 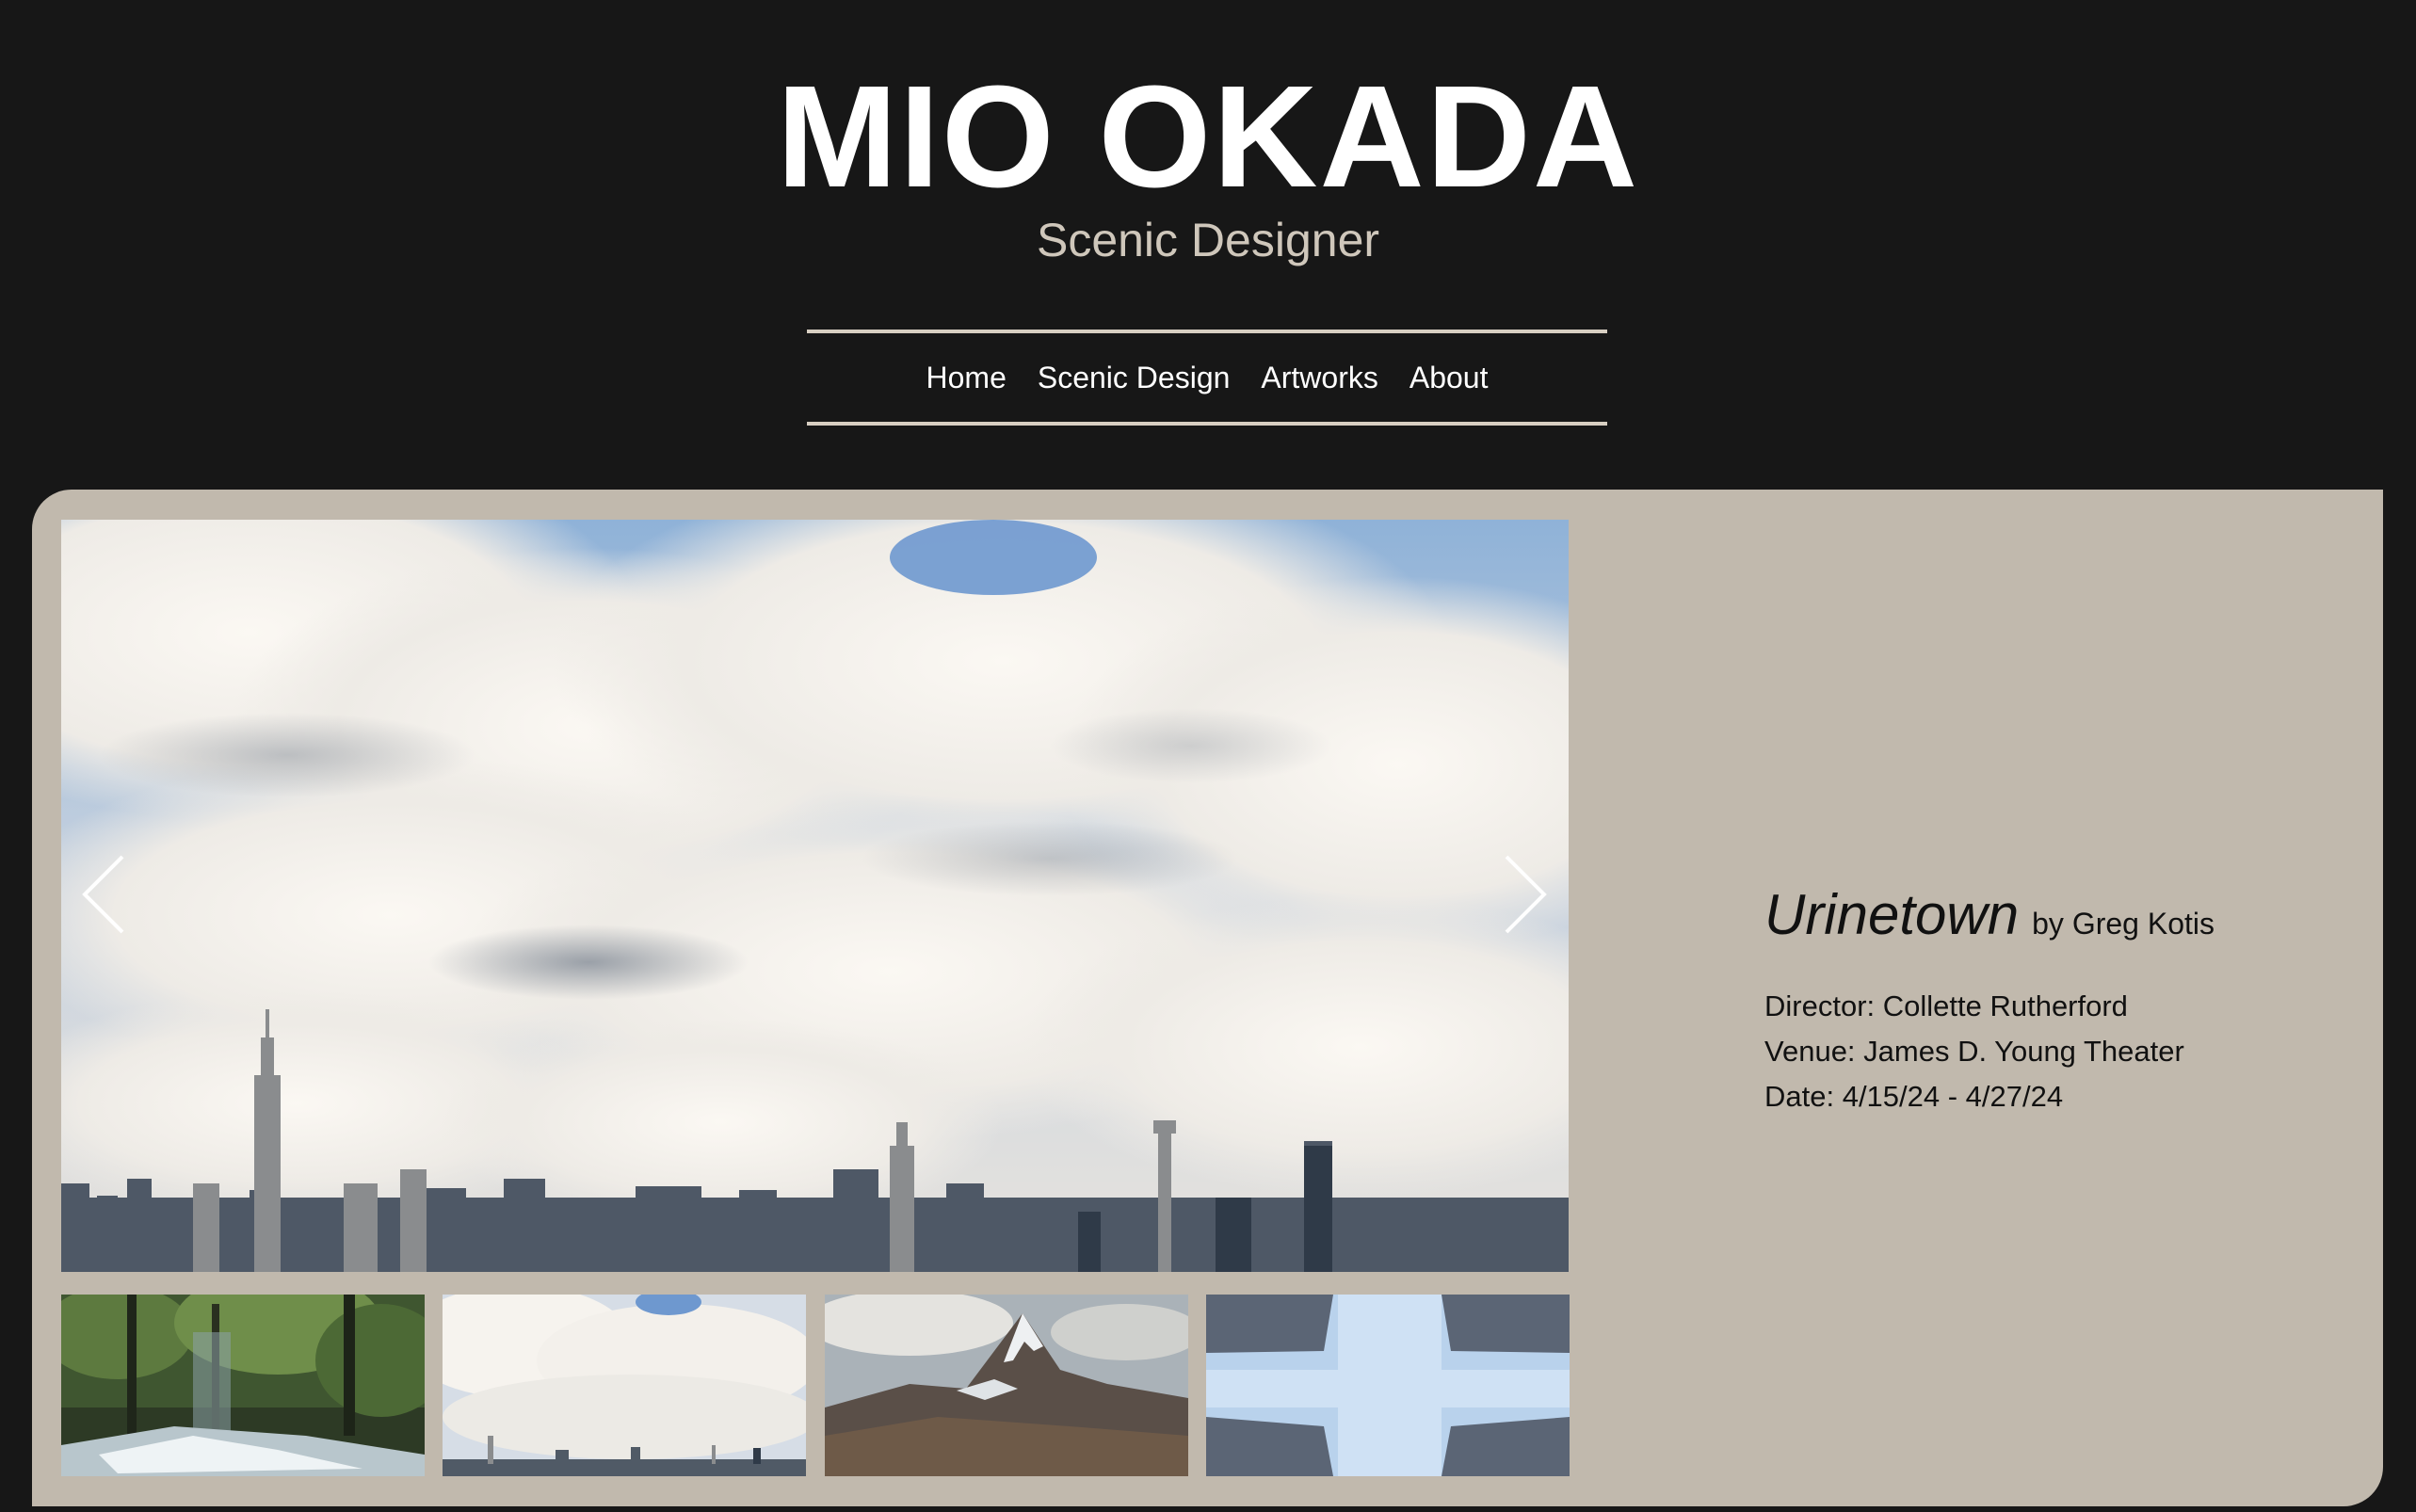 I want to click on show-title: Urinetown, so click(x=1892, y=914).